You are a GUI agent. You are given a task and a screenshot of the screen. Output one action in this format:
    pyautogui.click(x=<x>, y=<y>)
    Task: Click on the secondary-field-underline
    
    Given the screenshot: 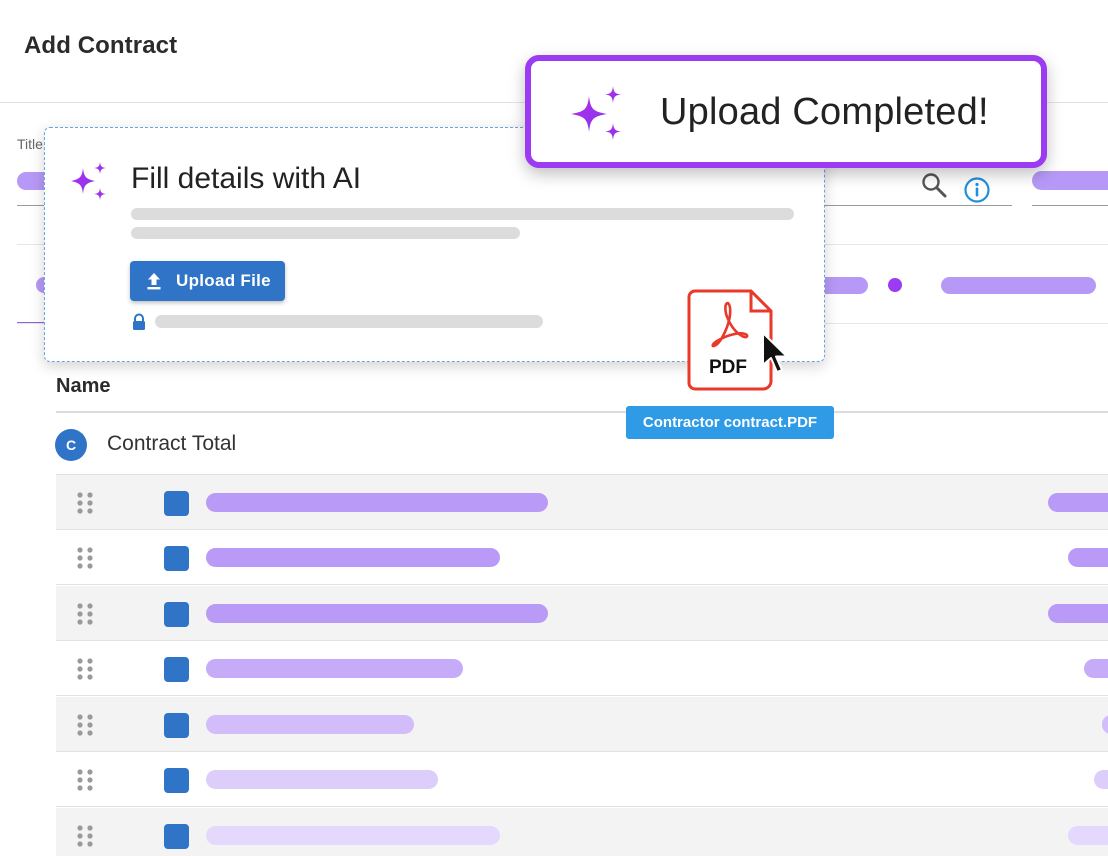 What is the action you would take?
    pyautogui.click(x=1070, y=205)
    